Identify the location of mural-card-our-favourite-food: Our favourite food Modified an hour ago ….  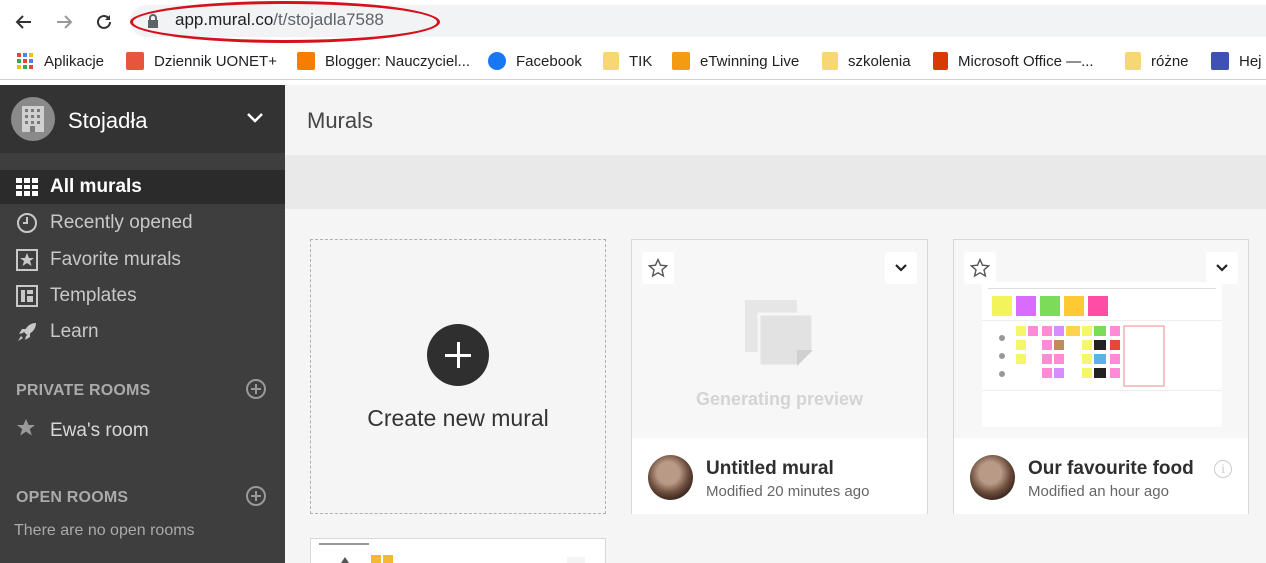
(1101, 376).